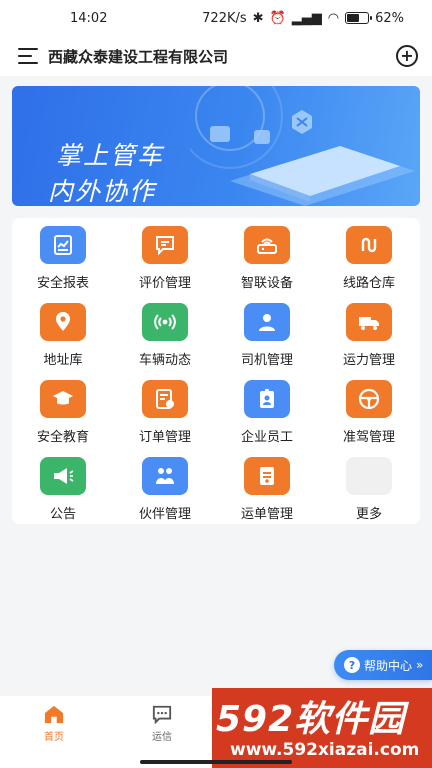  I want to click on grid-item-announcement: 公告, so click(63, 493).